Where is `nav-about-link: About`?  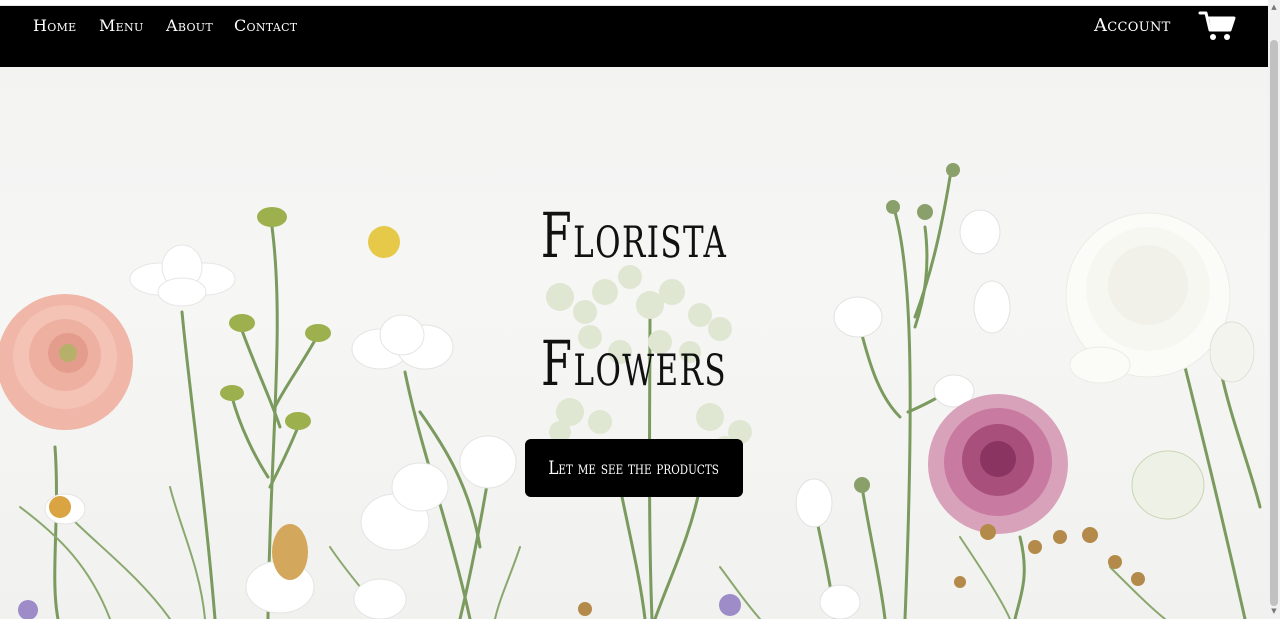 nav-about-link: About is located at coordinates (189, 25).